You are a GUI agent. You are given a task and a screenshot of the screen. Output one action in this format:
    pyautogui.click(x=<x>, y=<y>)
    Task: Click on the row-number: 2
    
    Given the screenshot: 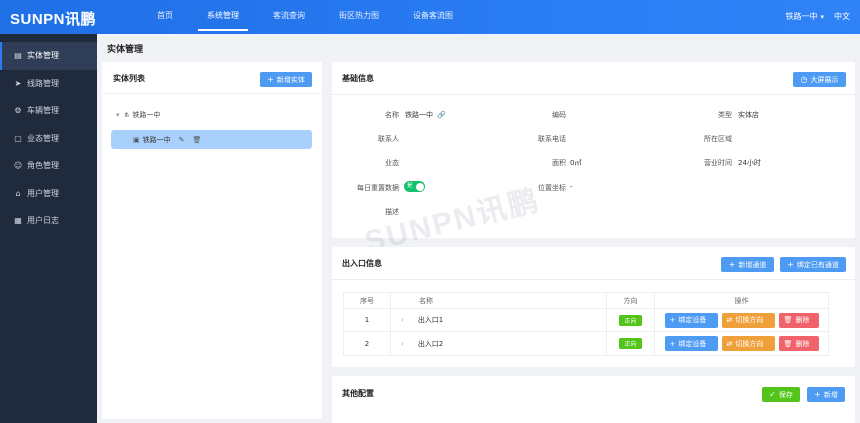 What is the action you would take?
    pyautogui.click(x=367, y=343)
    